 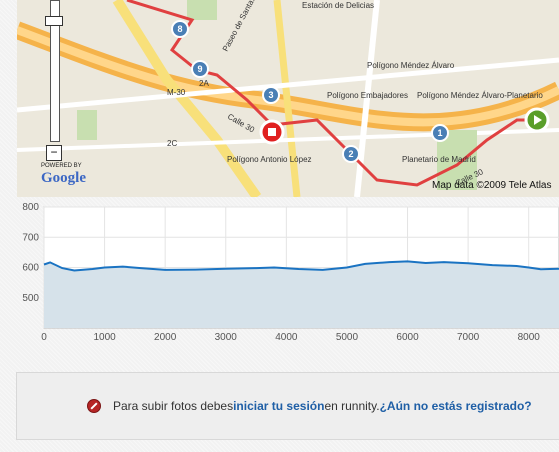 What do you see at coordinates (172, 143) in the screenshot?
I see `street-label: 2C` at bounding box center [172, 143].